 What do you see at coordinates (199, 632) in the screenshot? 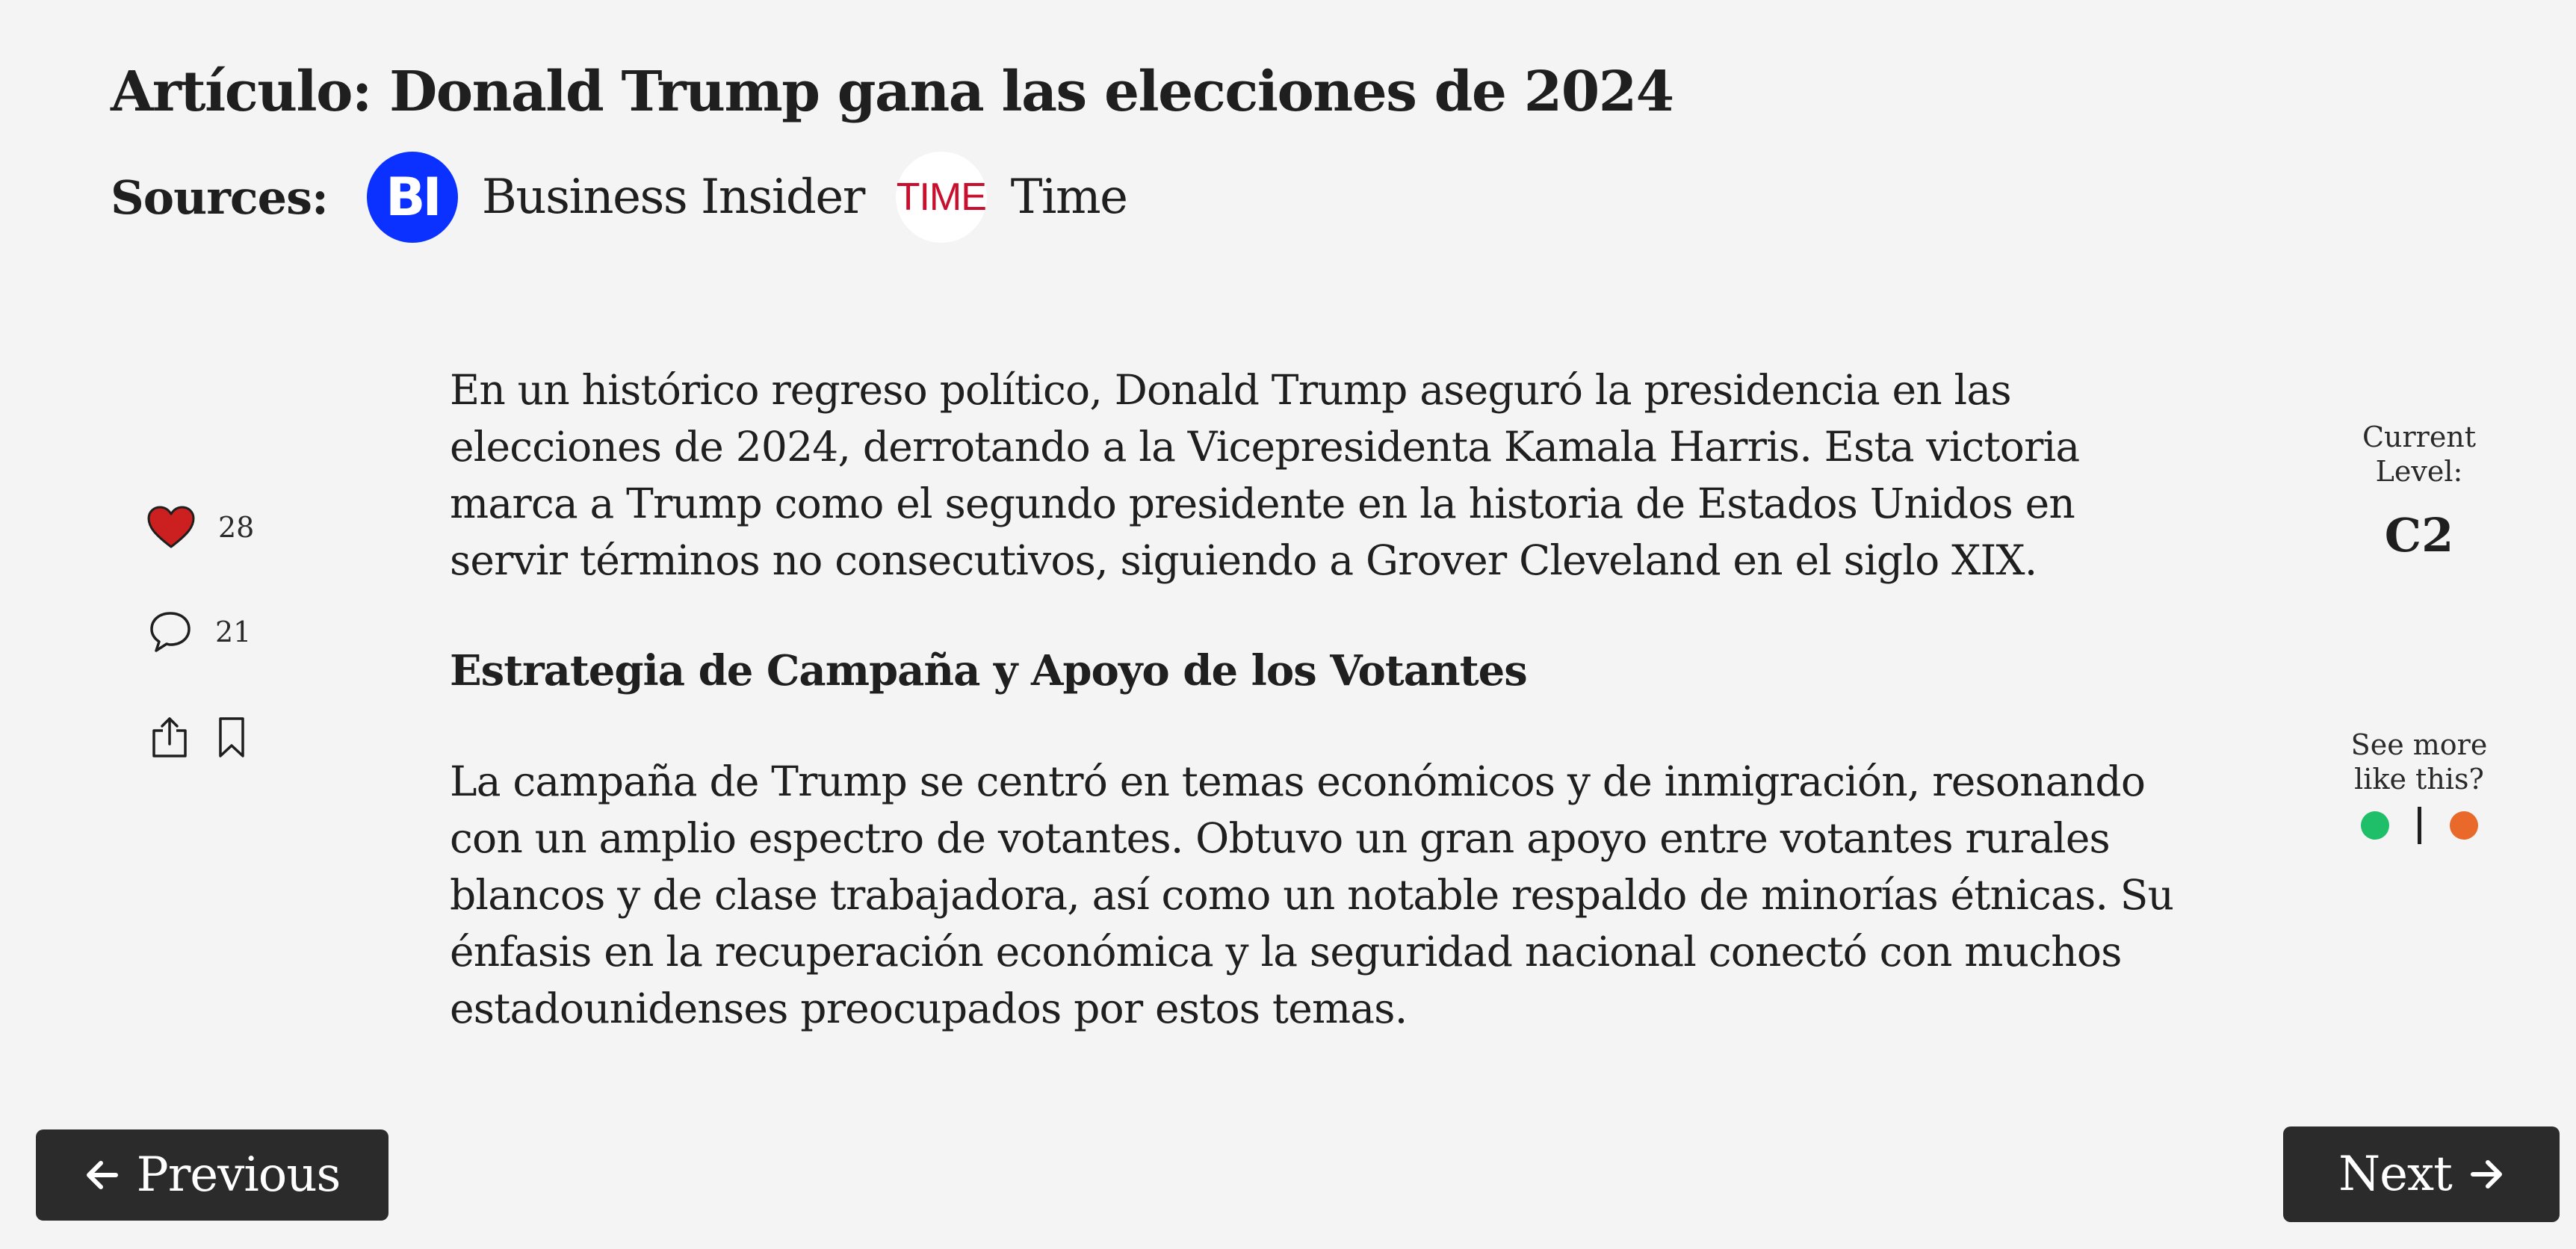
I see `comment-action: 21` at bounding box center [199, 632].